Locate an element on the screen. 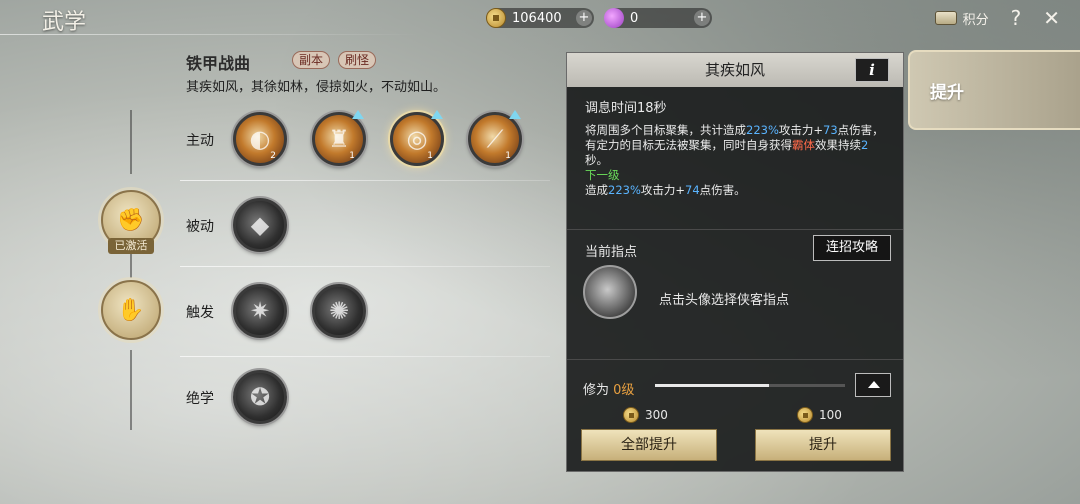 This screenshot has width=1080, height=504. active-skill-4: ⟋ 1 is located at coordinates (495, 139).